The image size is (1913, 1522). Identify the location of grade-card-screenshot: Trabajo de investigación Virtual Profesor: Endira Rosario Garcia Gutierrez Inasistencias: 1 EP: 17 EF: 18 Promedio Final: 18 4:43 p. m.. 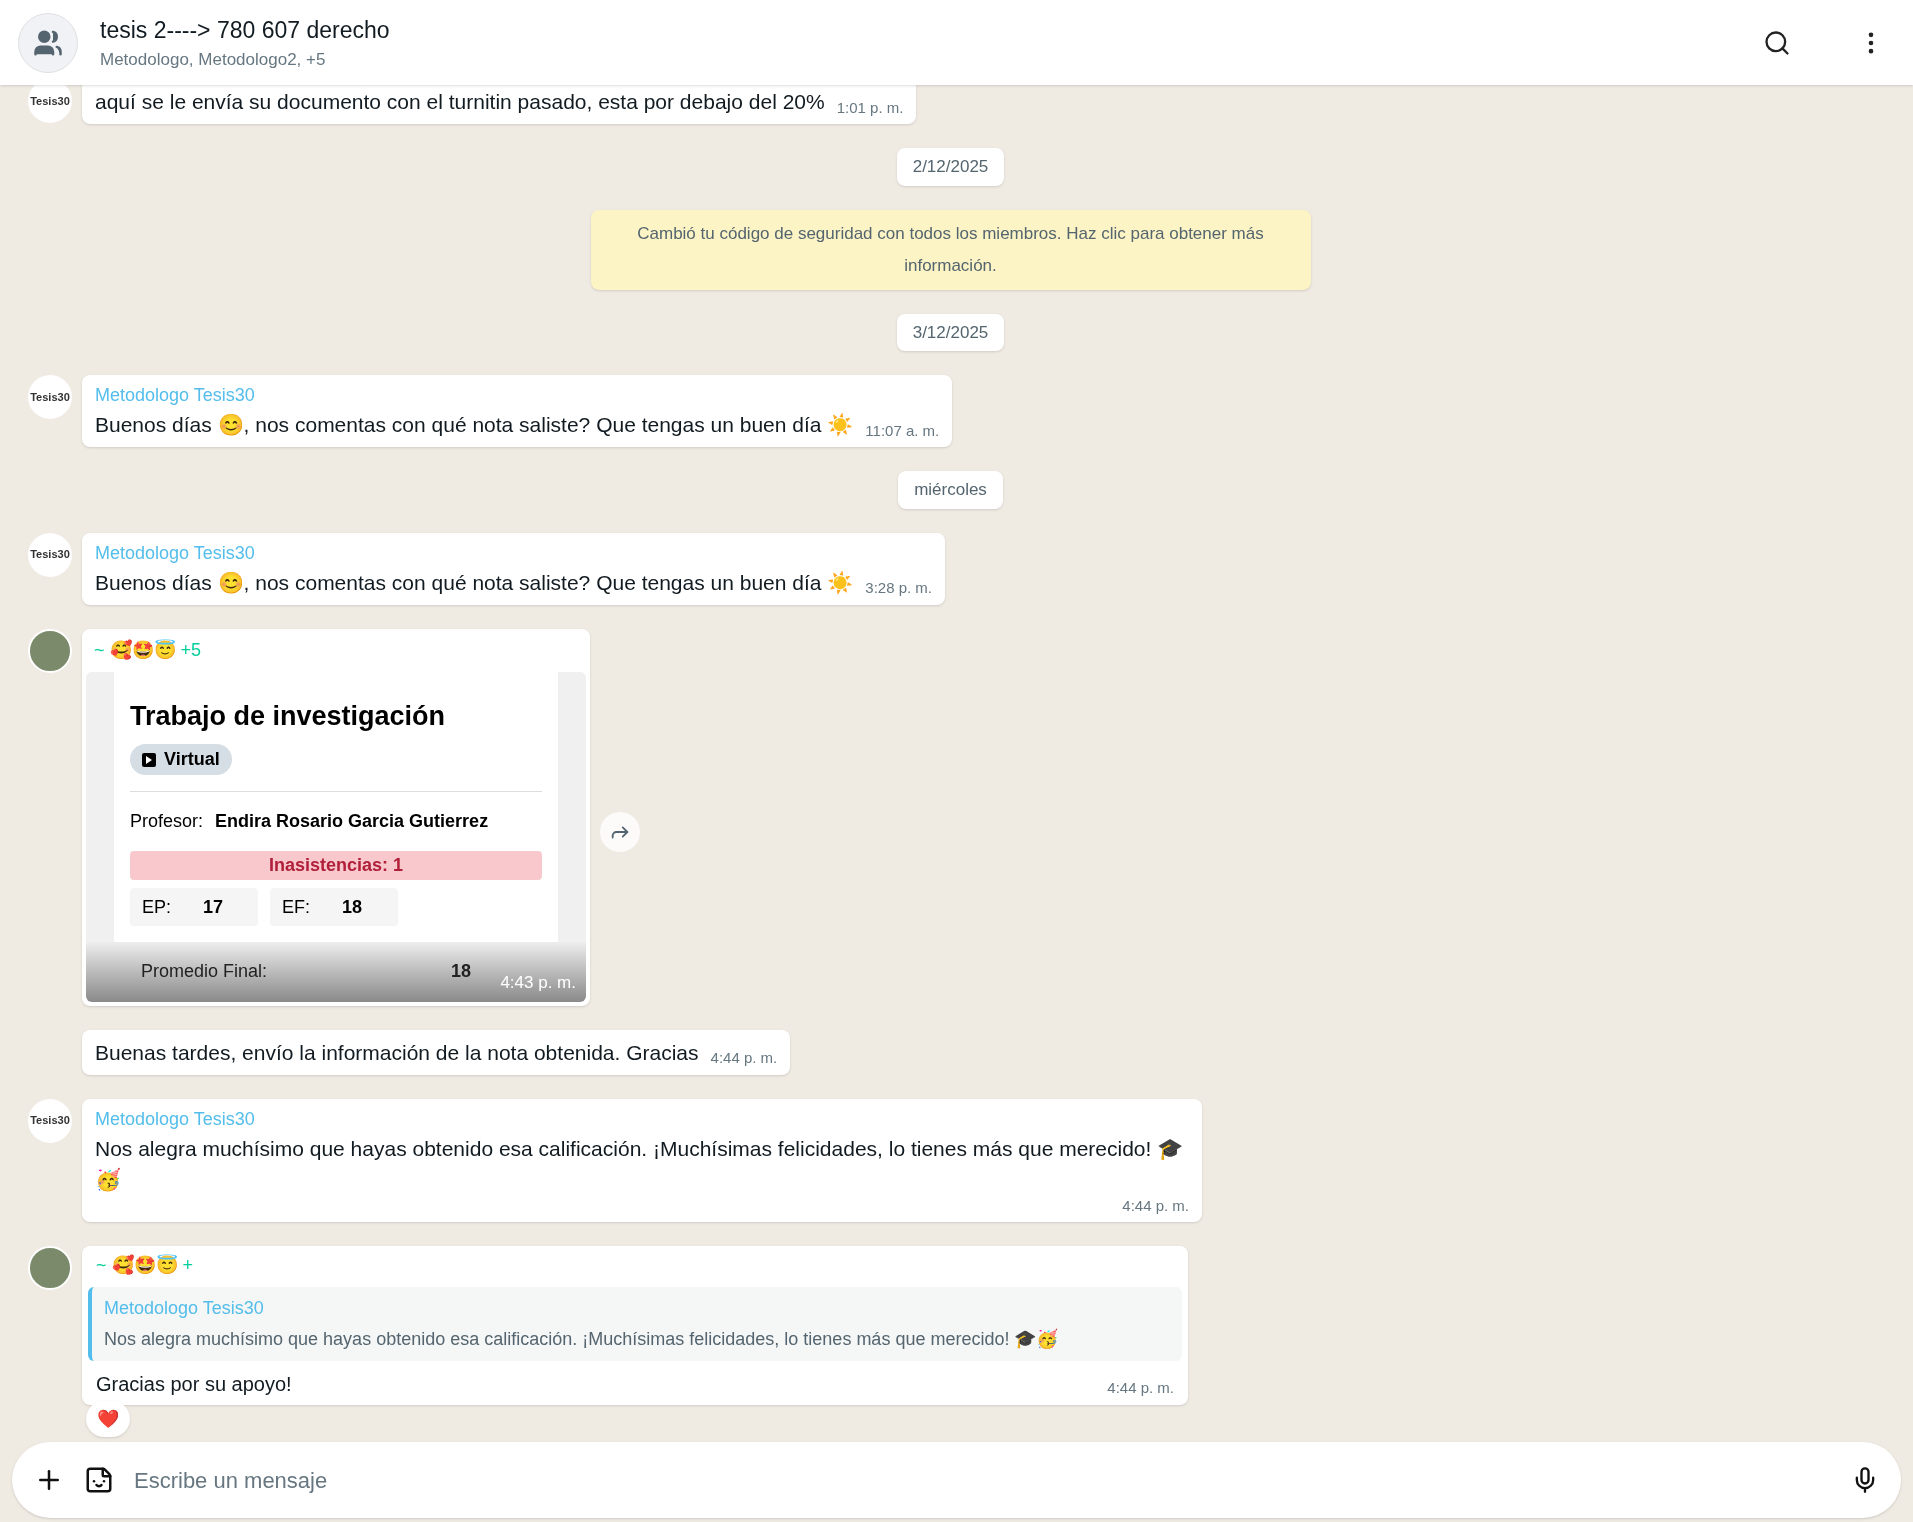
(336, 836).